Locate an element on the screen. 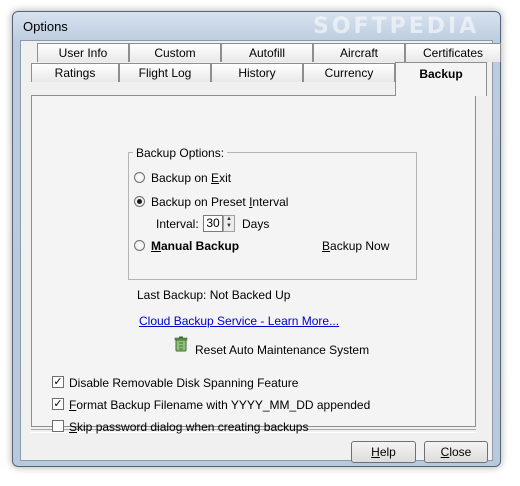  interval-spinner: ▲ ▼ is located at coordinates (229, 223).